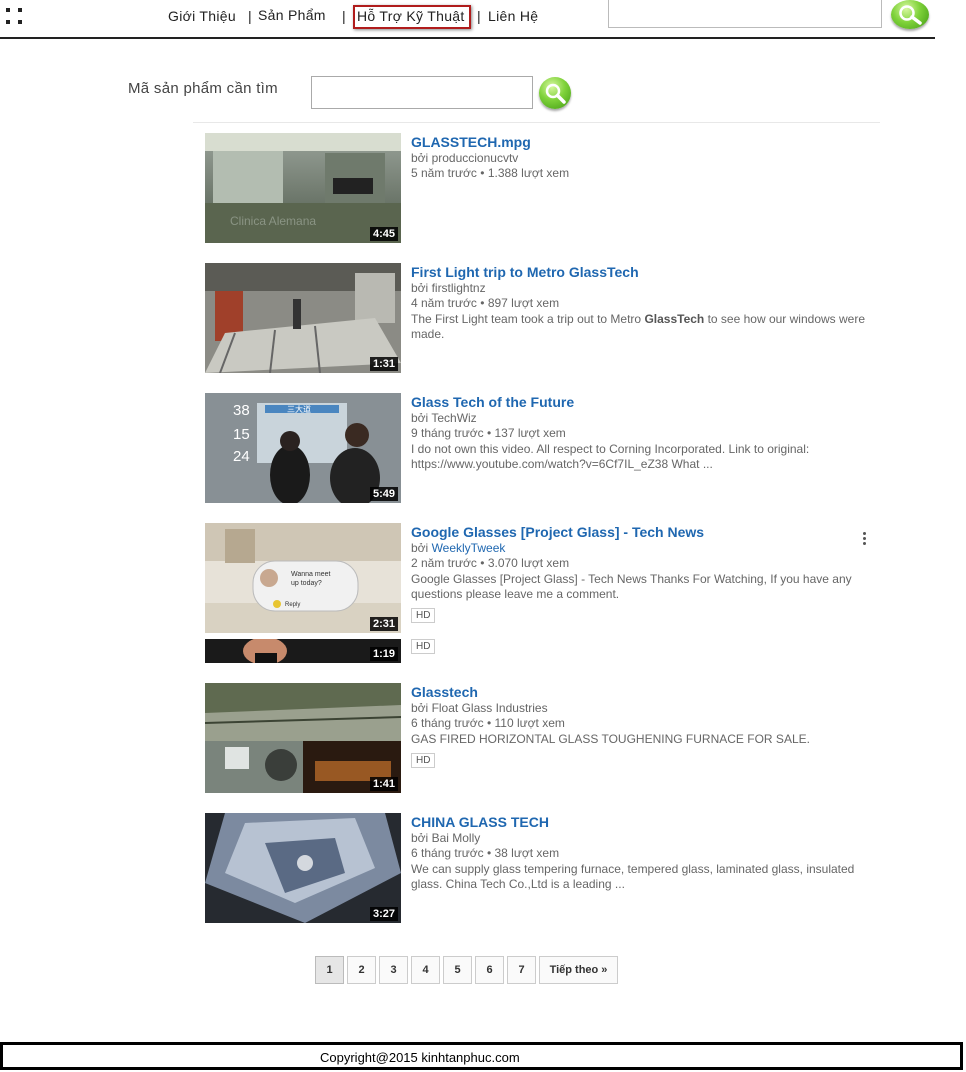 The height and width of the screenshot is (1072, 966). Describe the element at coordinates (422, 92) in the screenshot. I see `product-code-input` at that location.